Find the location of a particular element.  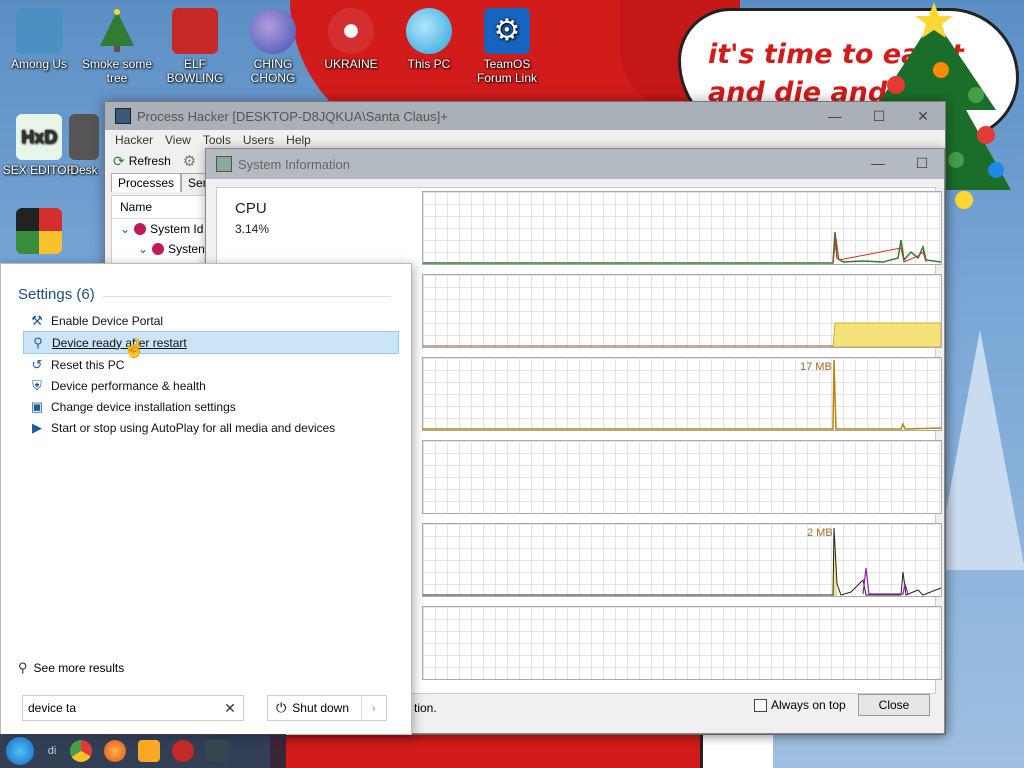

gear-icon: ⚙ is located at coordinates (507, 31).